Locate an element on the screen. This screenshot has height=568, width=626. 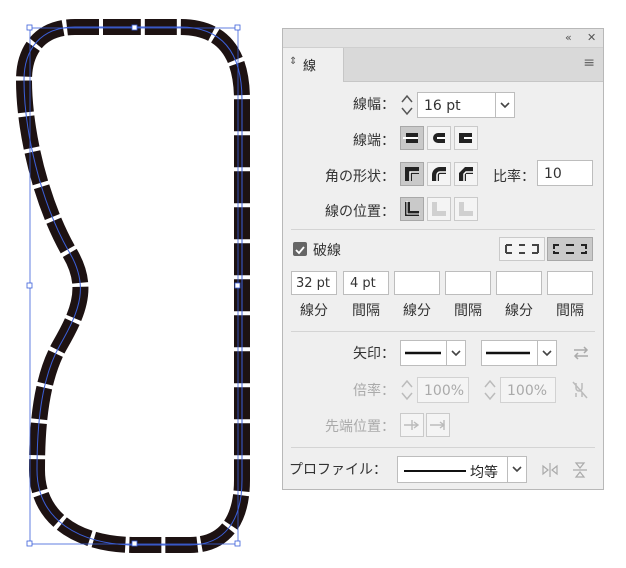
tab-stroke: ⇕ 線 is located at coordinates (313, 65).